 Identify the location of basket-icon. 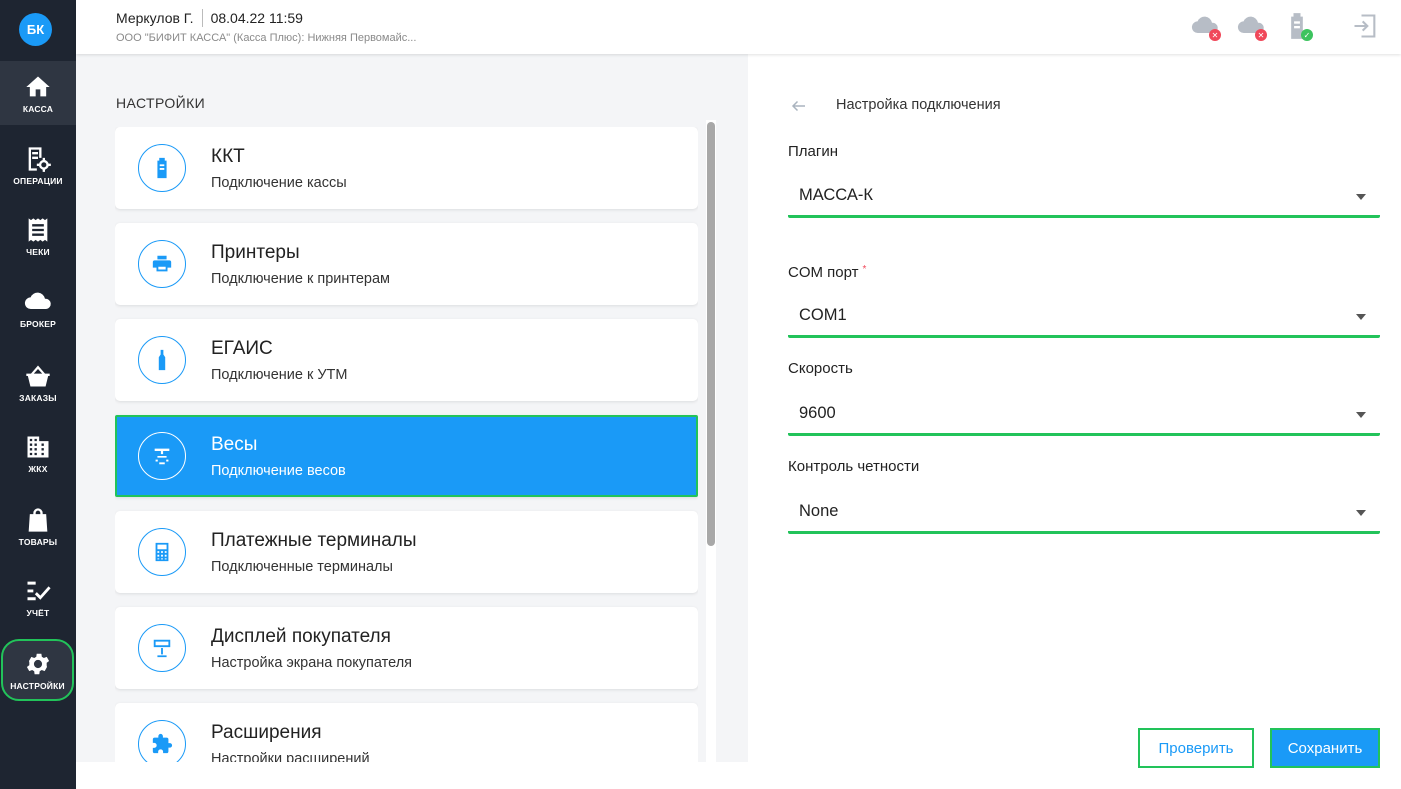
(38, 375).